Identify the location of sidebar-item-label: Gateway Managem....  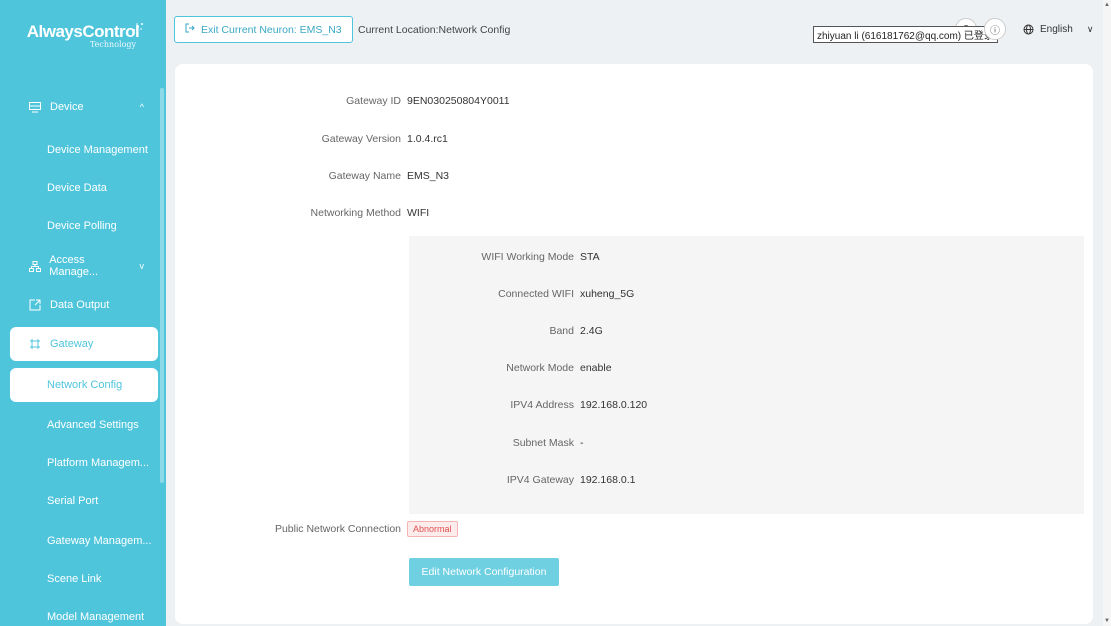
(99, 541).